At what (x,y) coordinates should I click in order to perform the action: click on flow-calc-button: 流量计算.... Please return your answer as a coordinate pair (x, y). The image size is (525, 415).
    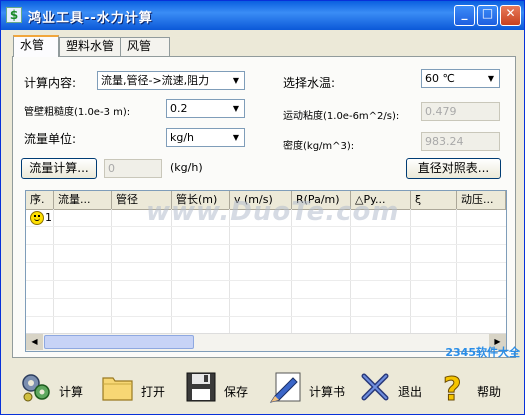
    Looking at the image, I should click on (59, 168).